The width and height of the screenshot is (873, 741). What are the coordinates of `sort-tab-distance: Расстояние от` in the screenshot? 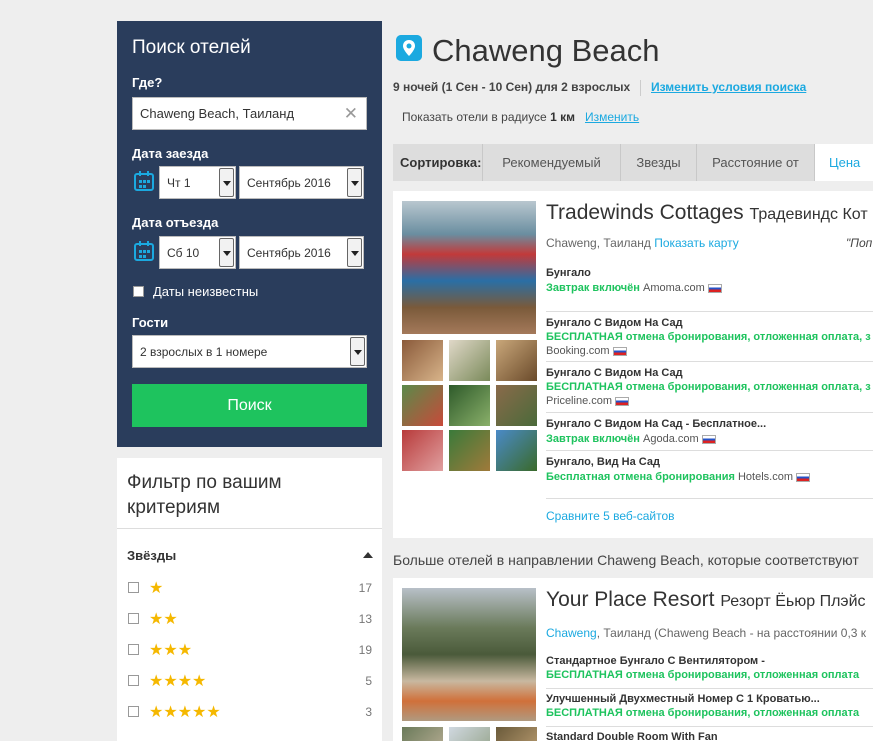 It's located at (755, 162).